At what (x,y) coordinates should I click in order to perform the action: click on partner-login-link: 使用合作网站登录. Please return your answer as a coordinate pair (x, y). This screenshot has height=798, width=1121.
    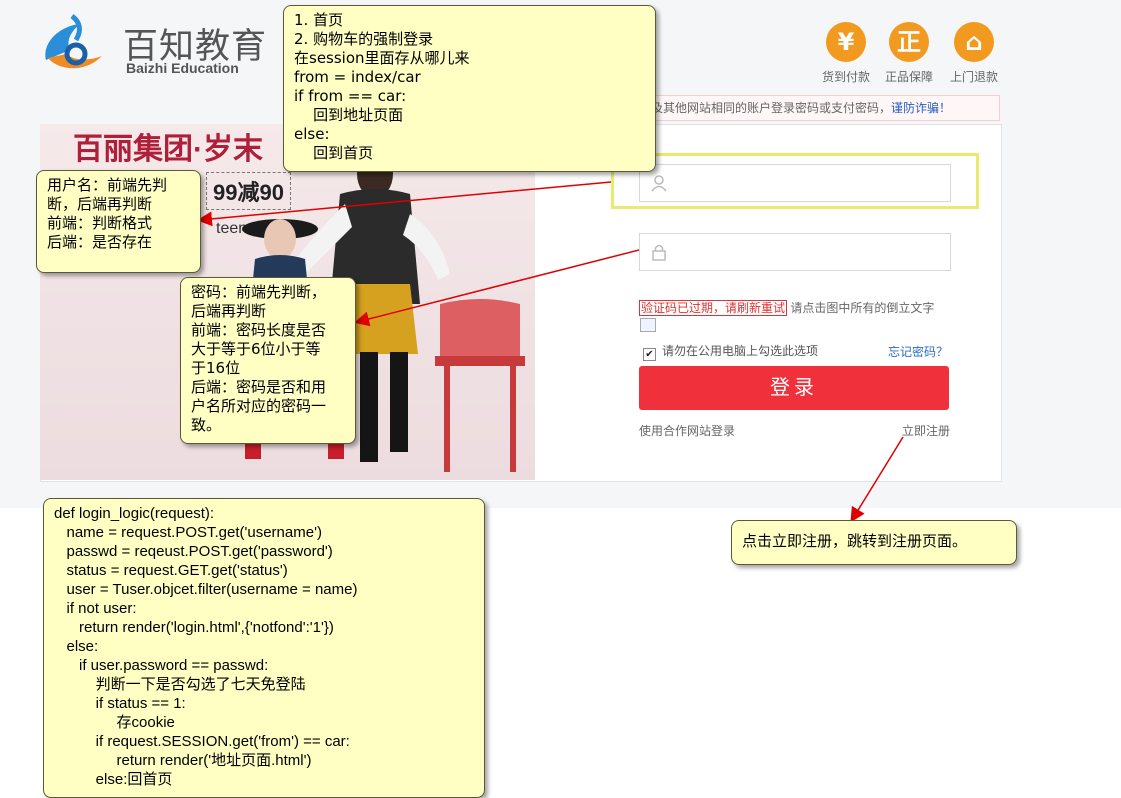
    Looking at the image, I should click on (687, 430).